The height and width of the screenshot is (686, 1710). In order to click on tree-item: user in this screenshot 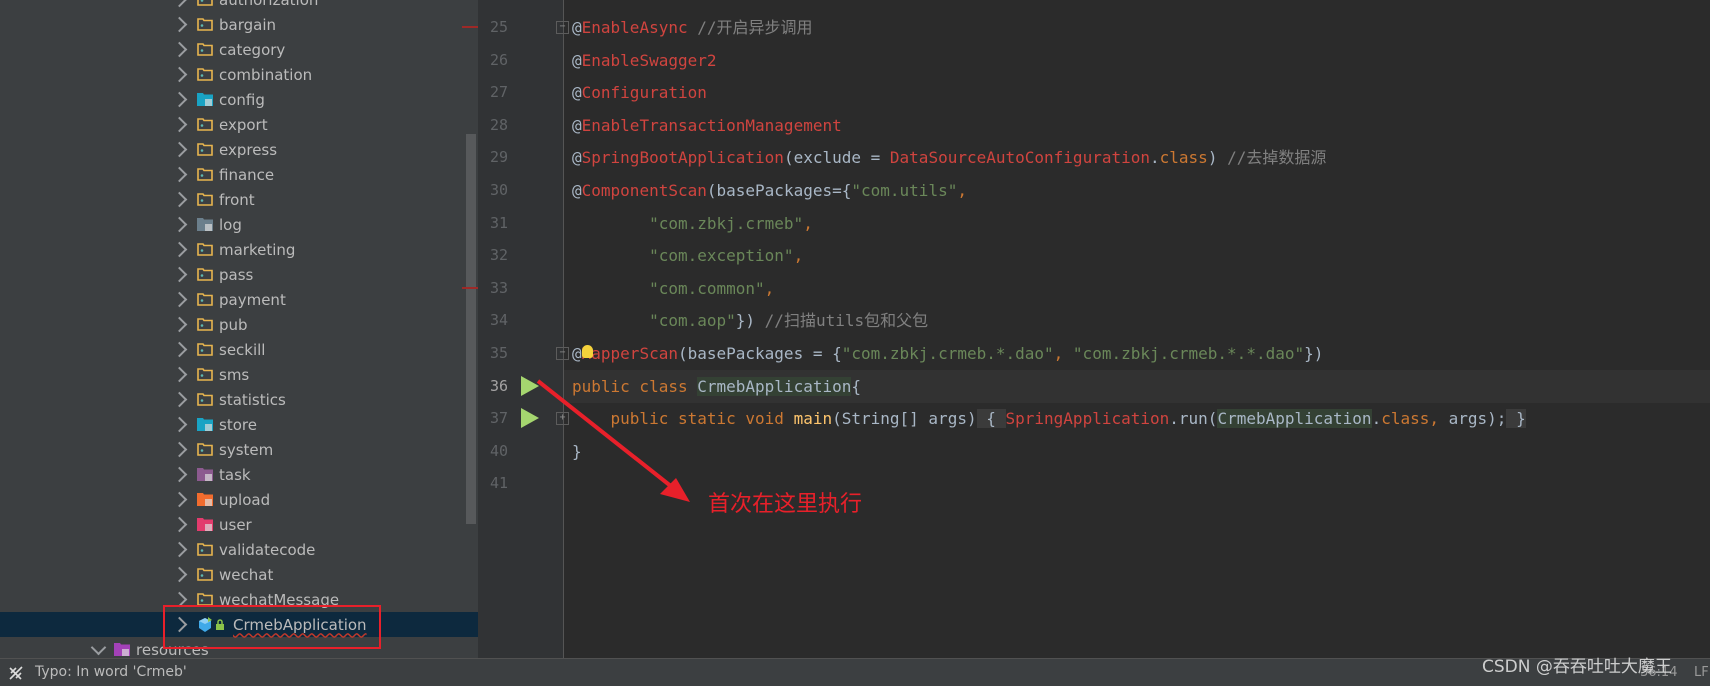, I will do `click(239, 524)`.